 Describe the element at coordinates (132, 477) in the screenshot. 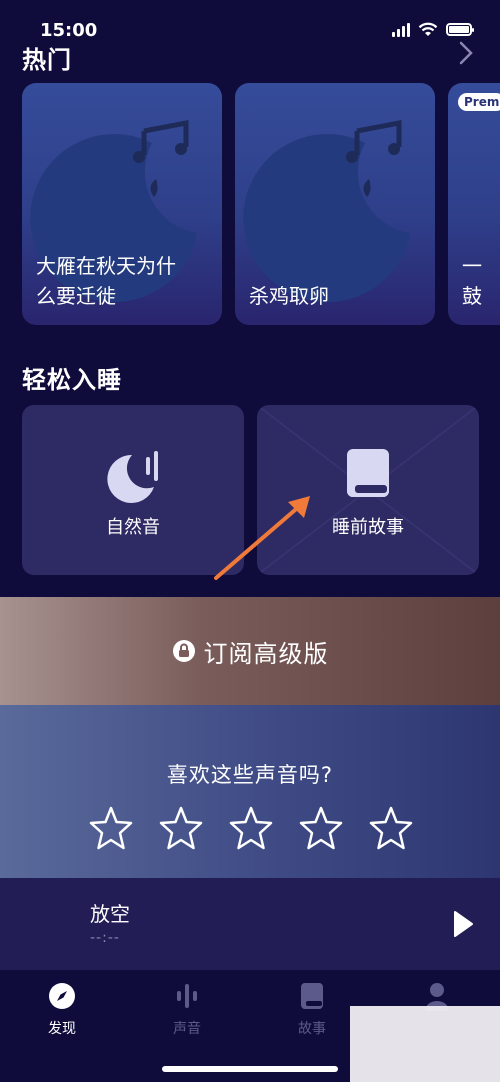

I see `moon-sound-icon` at that location.